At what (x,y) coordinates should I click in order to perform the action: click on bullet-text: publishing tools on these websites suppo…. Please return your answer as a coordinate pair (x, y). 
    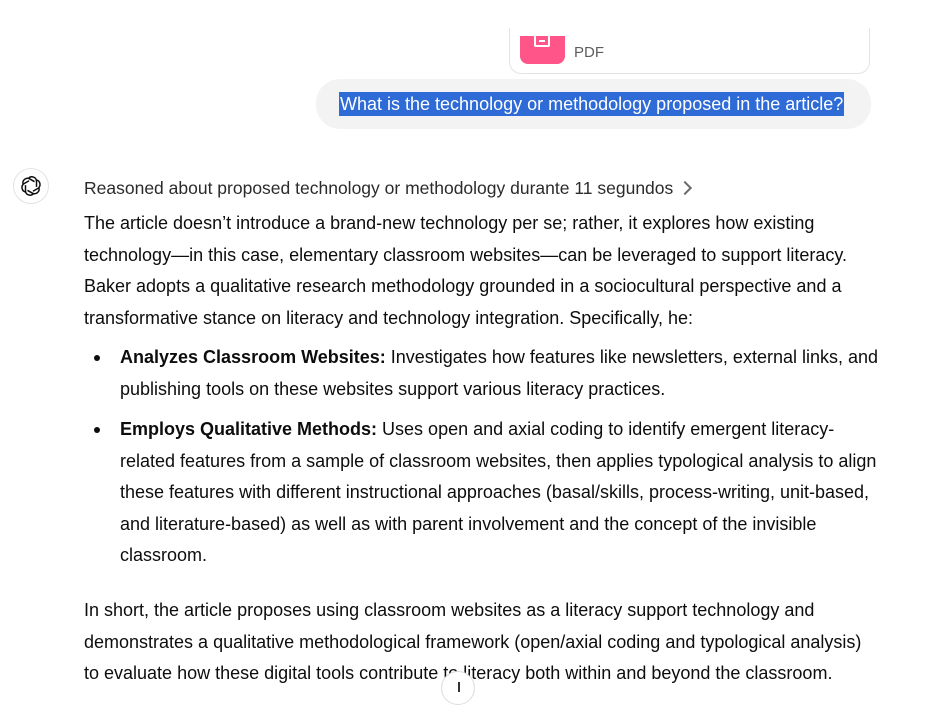
    Looking at the image, I should click on (393, 388).